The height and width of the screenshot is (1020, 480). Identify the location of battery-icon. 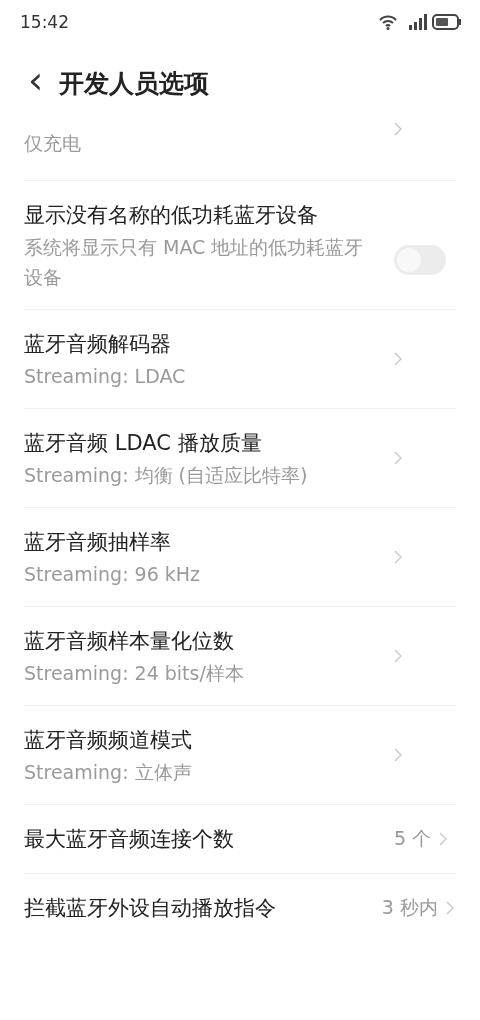
(447, 22).